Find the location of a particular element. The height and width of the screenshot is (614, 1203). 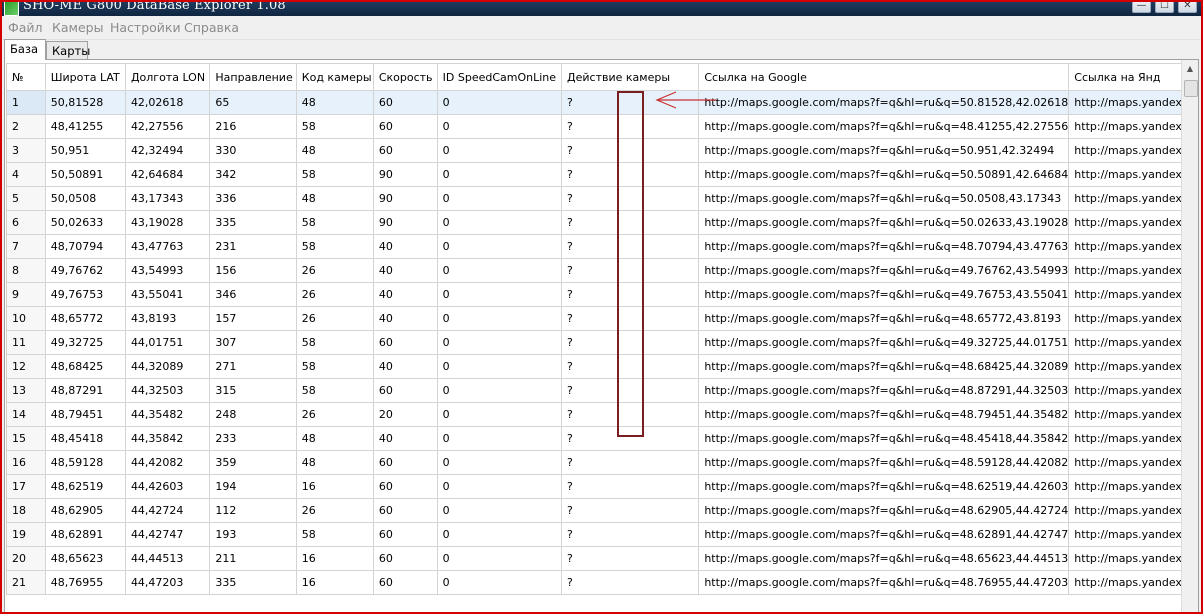

column-header-google-link: Ссылка на Google is located at coordinates (884, 77).